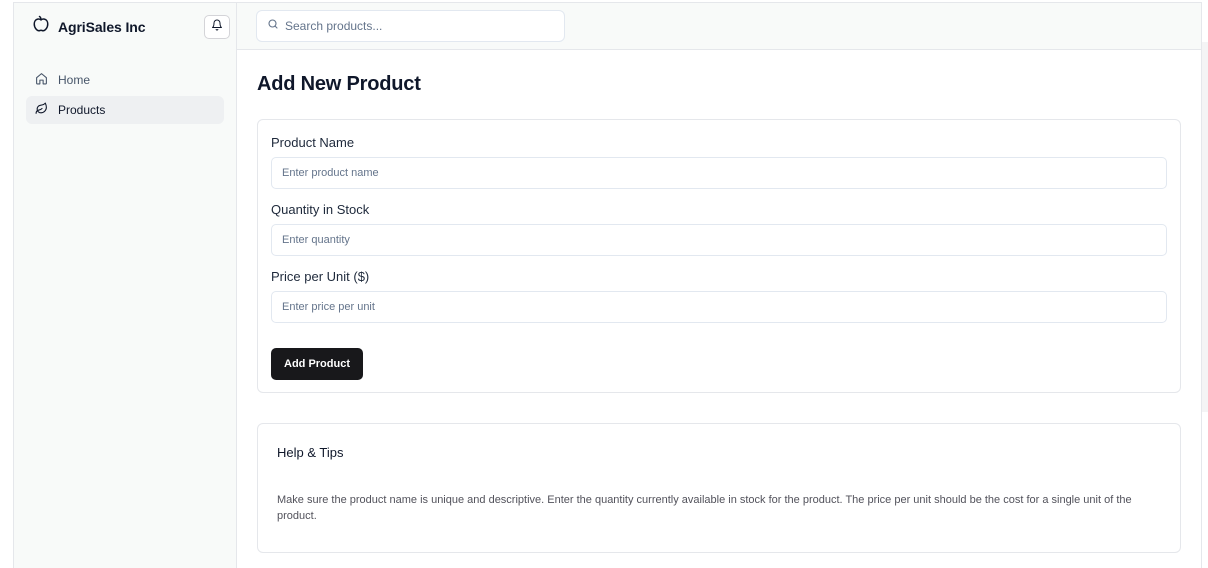 The height and width of the screenshot is (568, 1208). What do you see at coordinates (125, 110) in the screenshot?
I see `sidebar-item-products: Products` at bounding box center [125, 110].